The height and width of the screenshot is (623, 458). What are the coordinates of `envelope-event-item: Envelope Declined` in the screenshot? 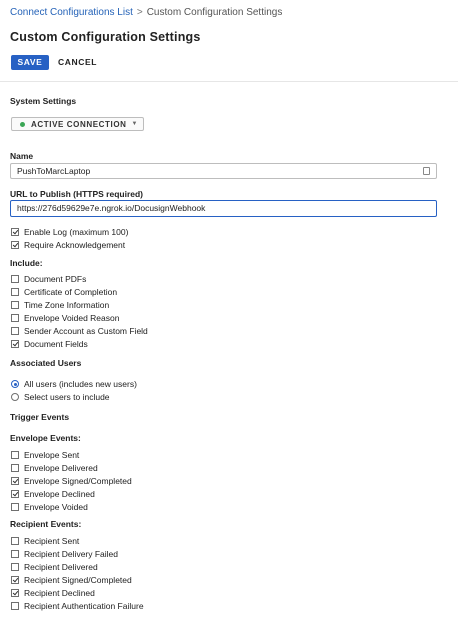 It's located at (53, 494).